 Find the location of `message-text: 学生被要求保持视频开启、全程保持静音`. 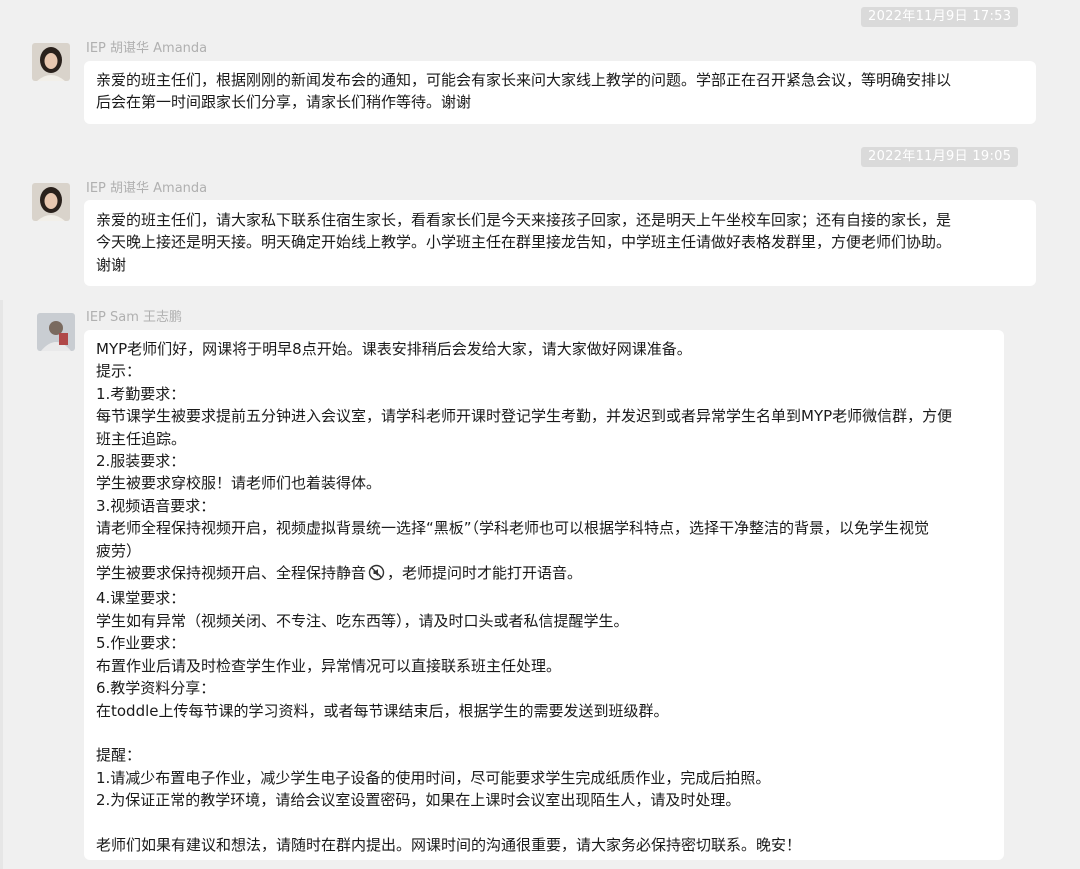

message-text: 学生被要求保持视频开启、全程保持静音 is located at coordinates (231, 573).